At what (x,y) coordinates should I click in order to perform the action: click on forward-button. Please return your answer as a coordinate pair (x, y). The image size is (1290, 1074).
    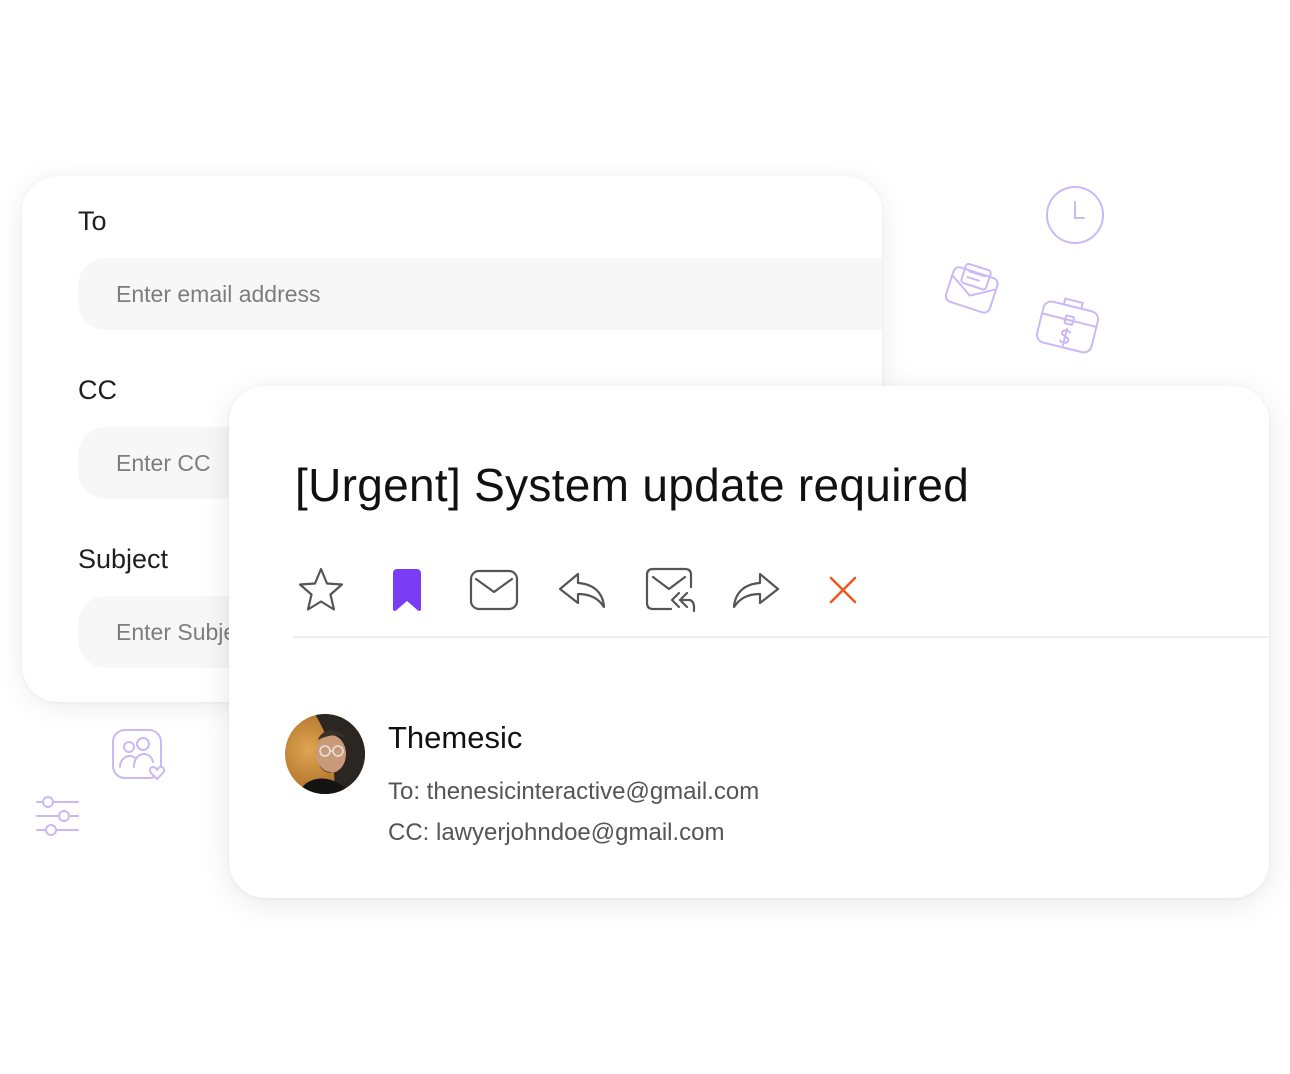
    Looking at the image, I should click on (756, 590).